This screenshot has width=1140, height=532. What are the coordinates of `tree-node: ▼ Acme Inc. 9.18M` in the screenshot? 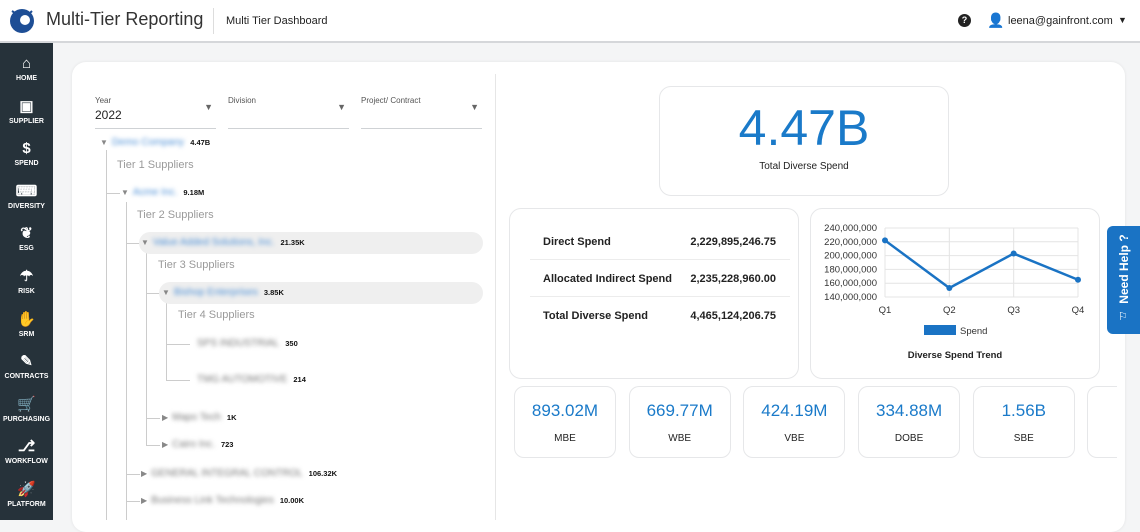 It's located at (162, 193).